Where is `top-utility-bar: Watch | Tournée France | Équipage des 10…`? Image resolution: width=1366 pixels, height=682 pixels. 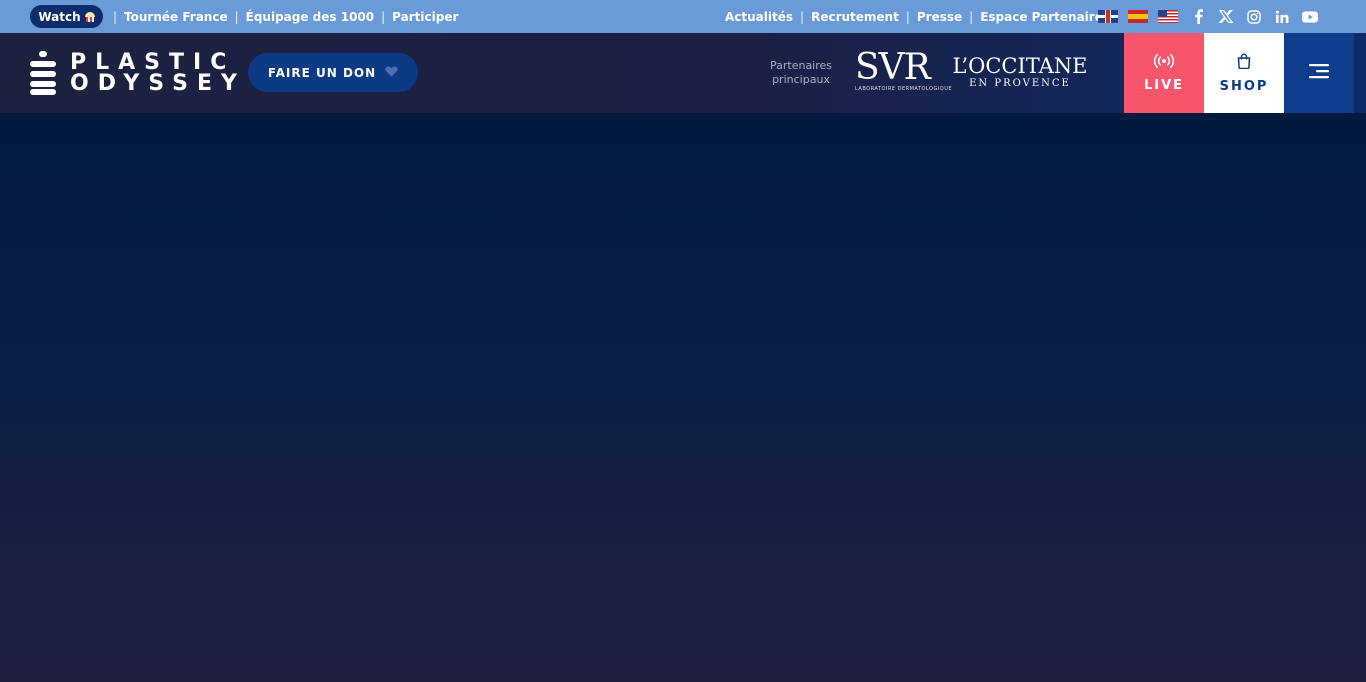 top-utility-bar: Watch | Tournée France | Équipage des 10… is located at coordinates (683, 16).